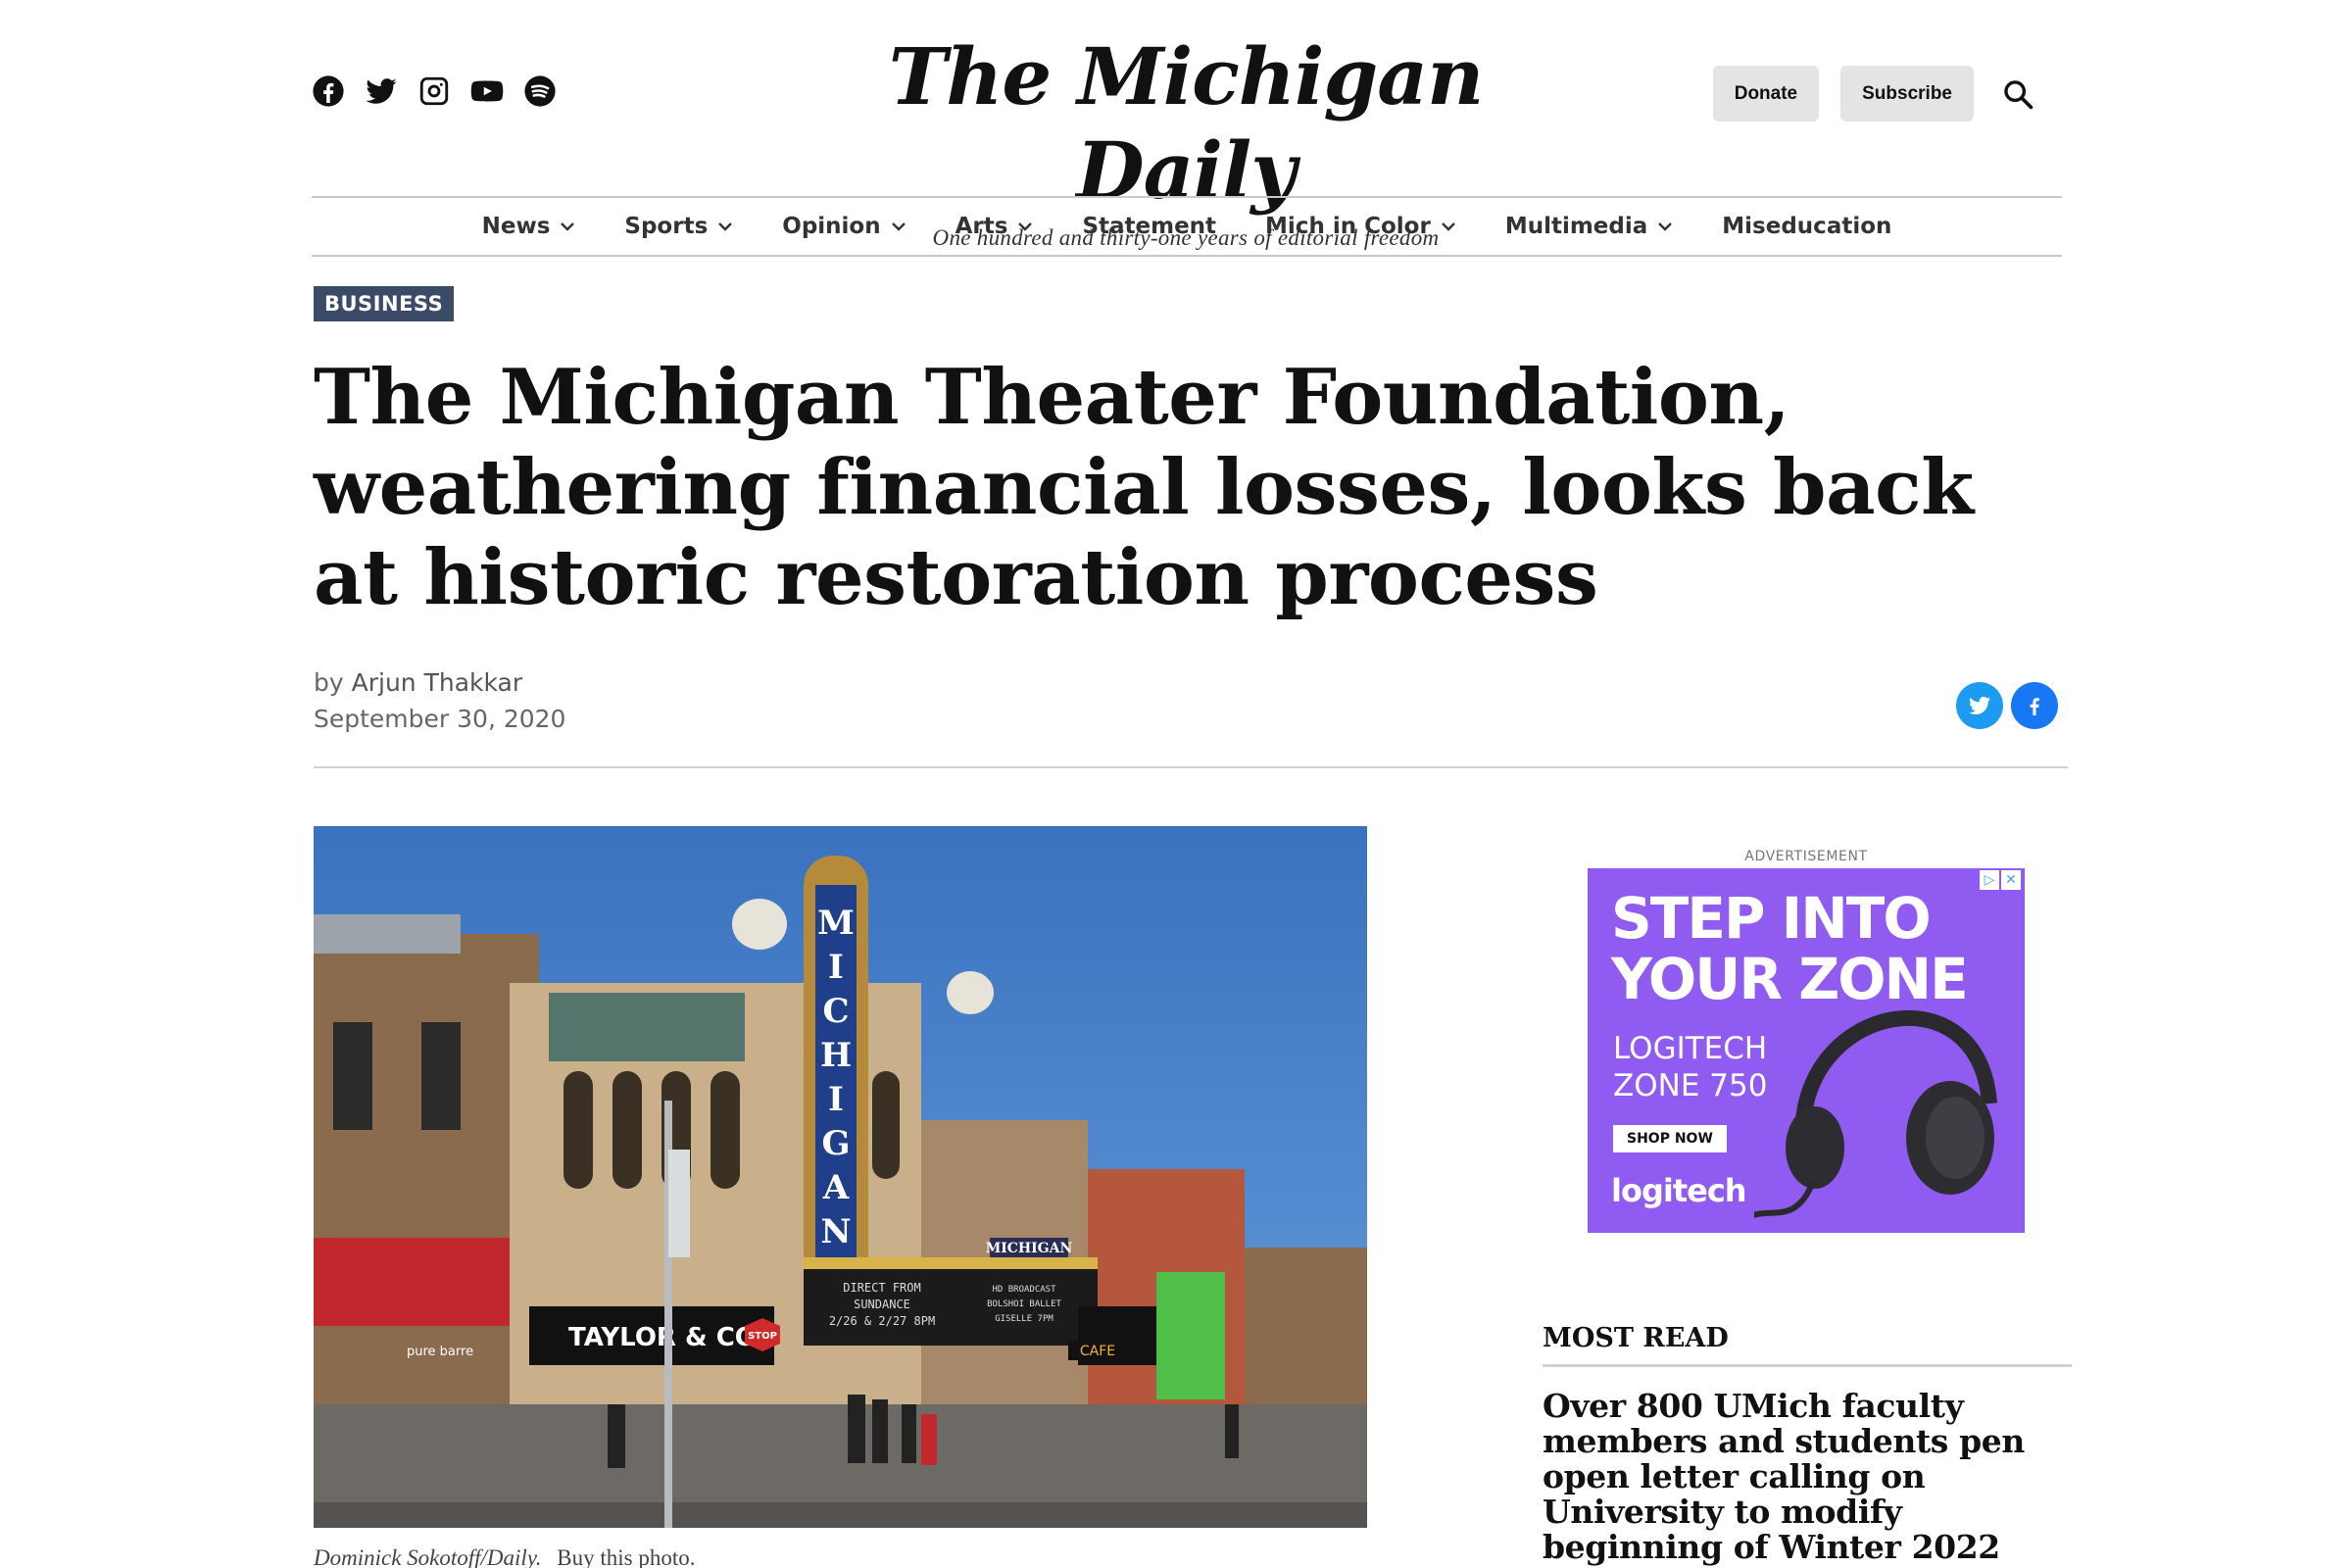 This screenshot has width=2352, height=1568. I want to click on nav-item-label: Statement, so click(1149, 226).